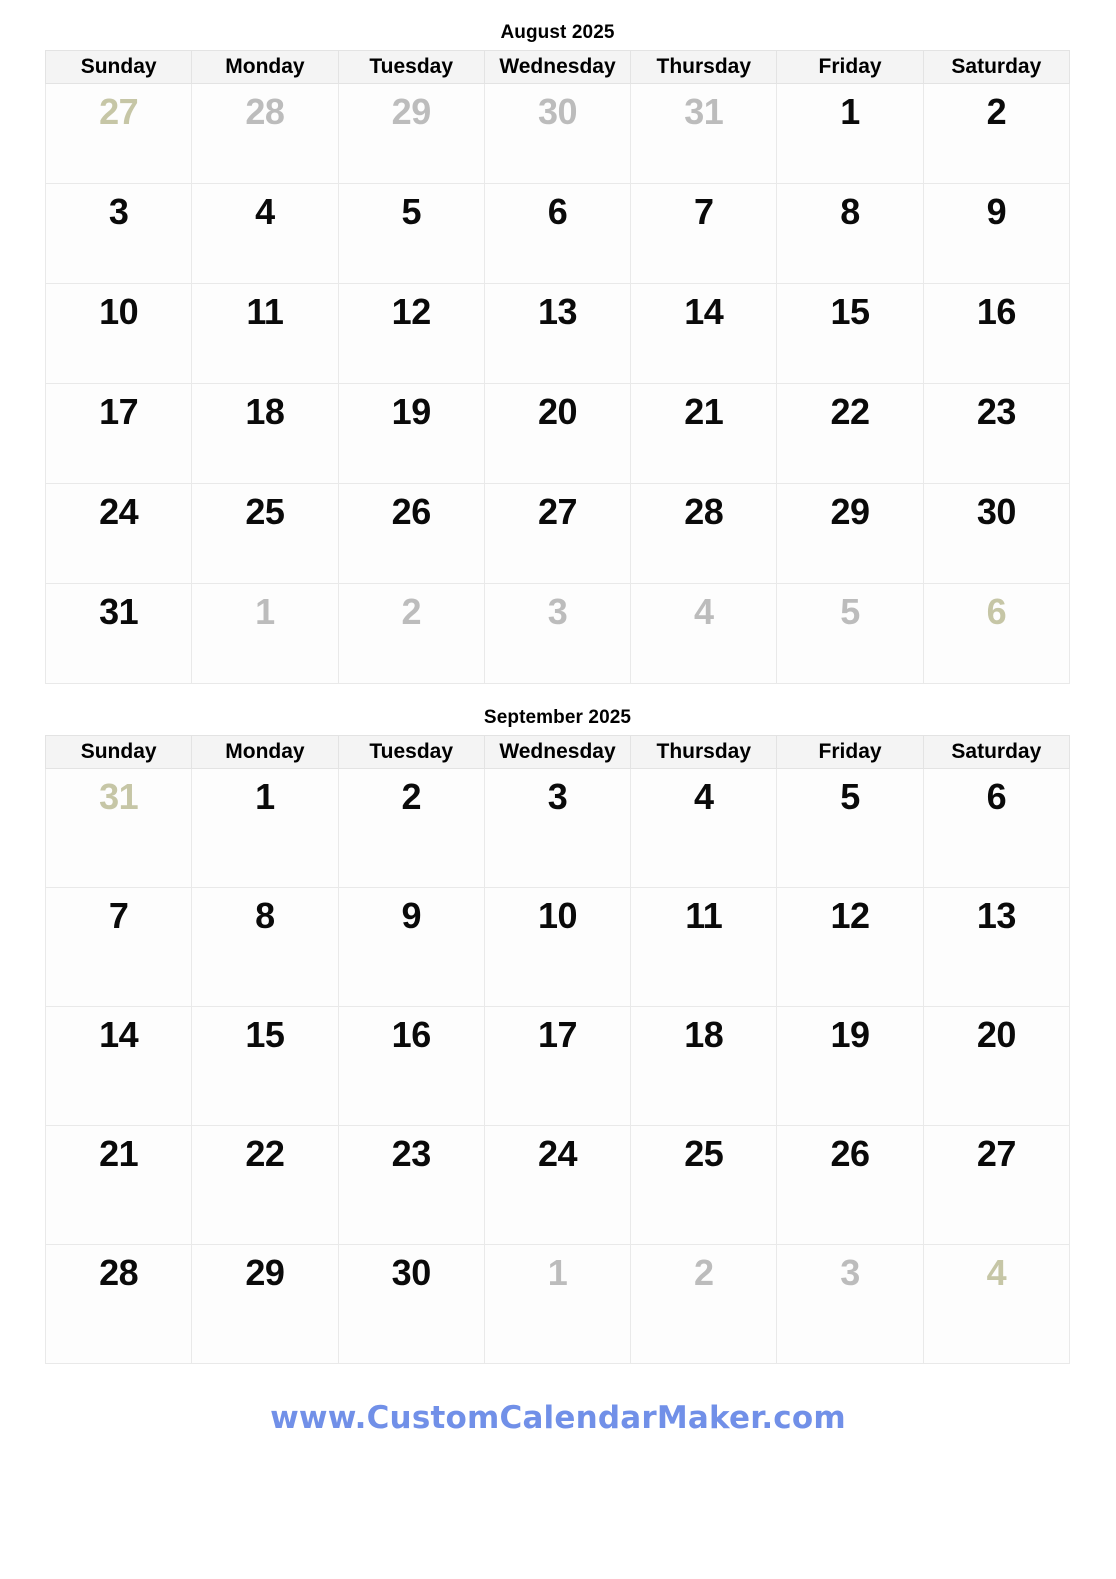  I want to click on calendar-week-row: 24 25 26 27 28 29 30, so click(557, 533).